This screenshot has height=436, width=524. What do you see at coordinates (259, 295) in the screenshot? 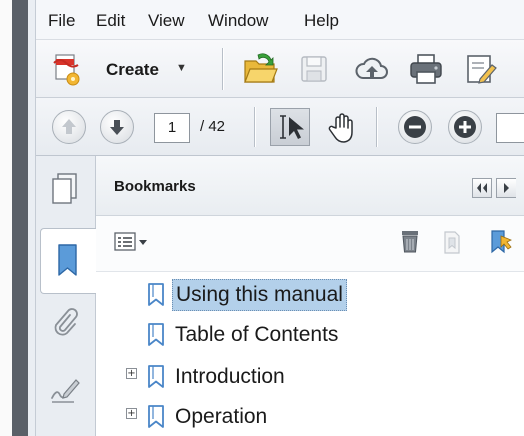
I see `bookmark-label: Using this manual` at bounding box center [259, 295].